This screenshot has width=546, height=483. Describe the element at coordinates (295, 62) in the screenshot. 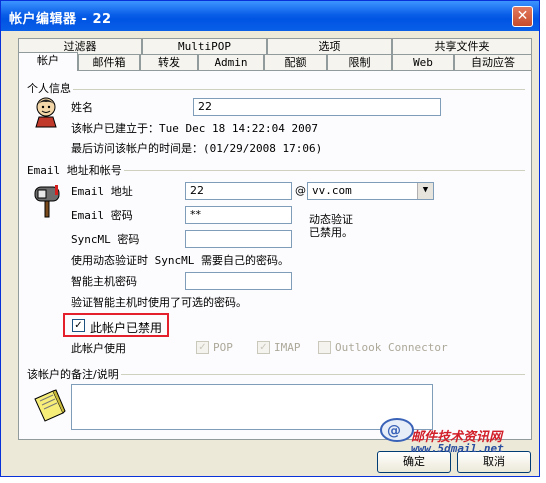

I see `tab-quota: 配额` at that location.